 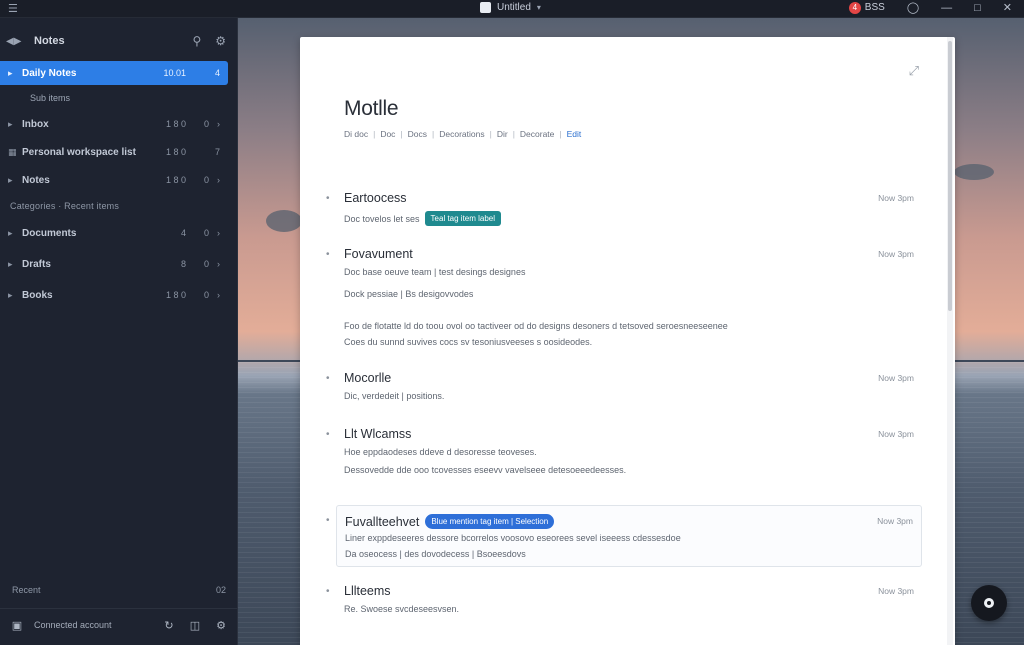 What do you see at coordinates (13, 8) in the screenshot?
I see `menu-icon: ☰` at bounding box center [13, 8].